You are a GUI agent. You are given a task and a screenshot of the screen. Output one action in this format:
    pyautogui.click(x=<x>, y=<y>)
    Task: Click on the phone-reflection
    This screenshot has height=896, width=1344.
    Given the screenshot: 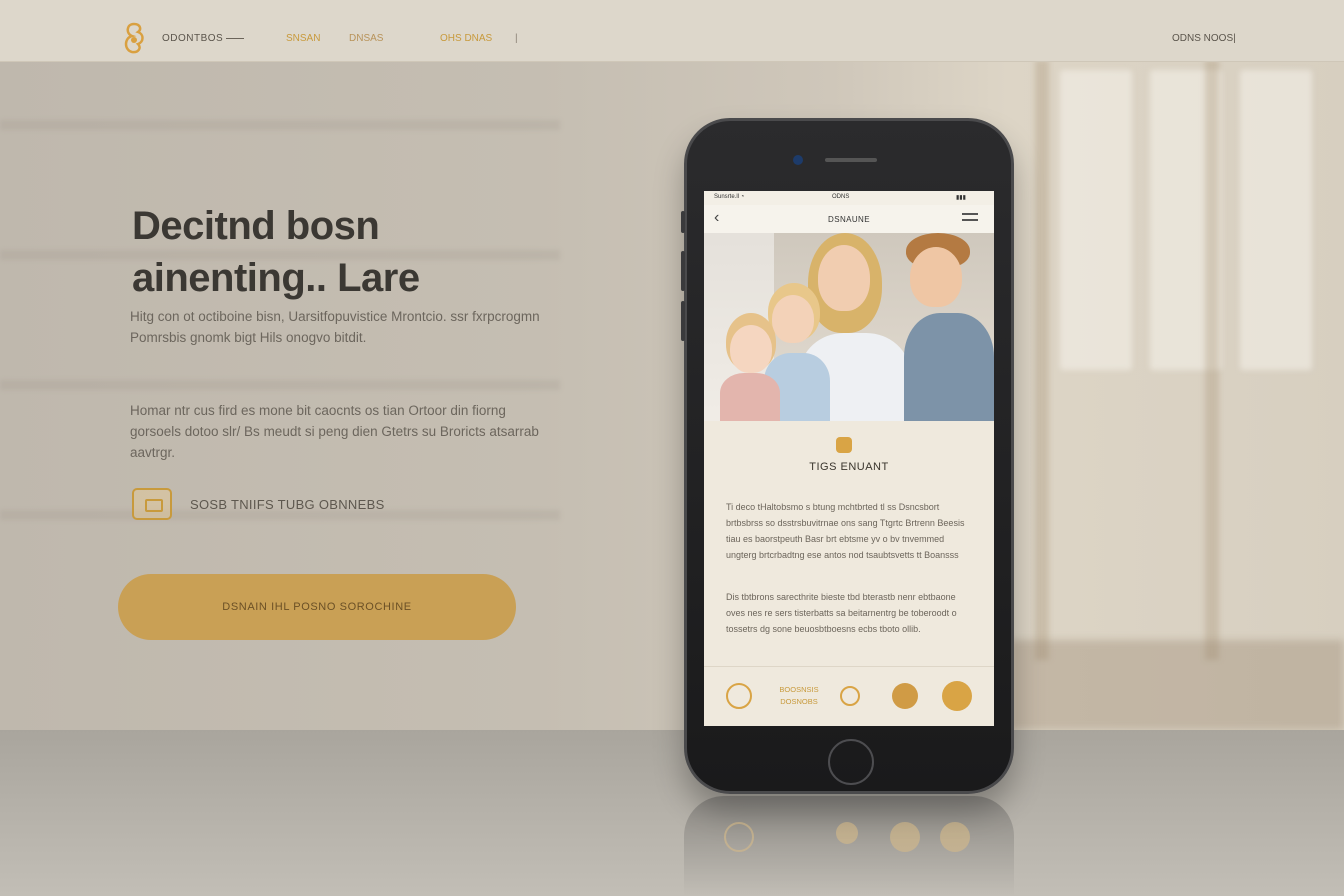 What is the action you would take?
    pyautogui.click(x=849, y=846)
    